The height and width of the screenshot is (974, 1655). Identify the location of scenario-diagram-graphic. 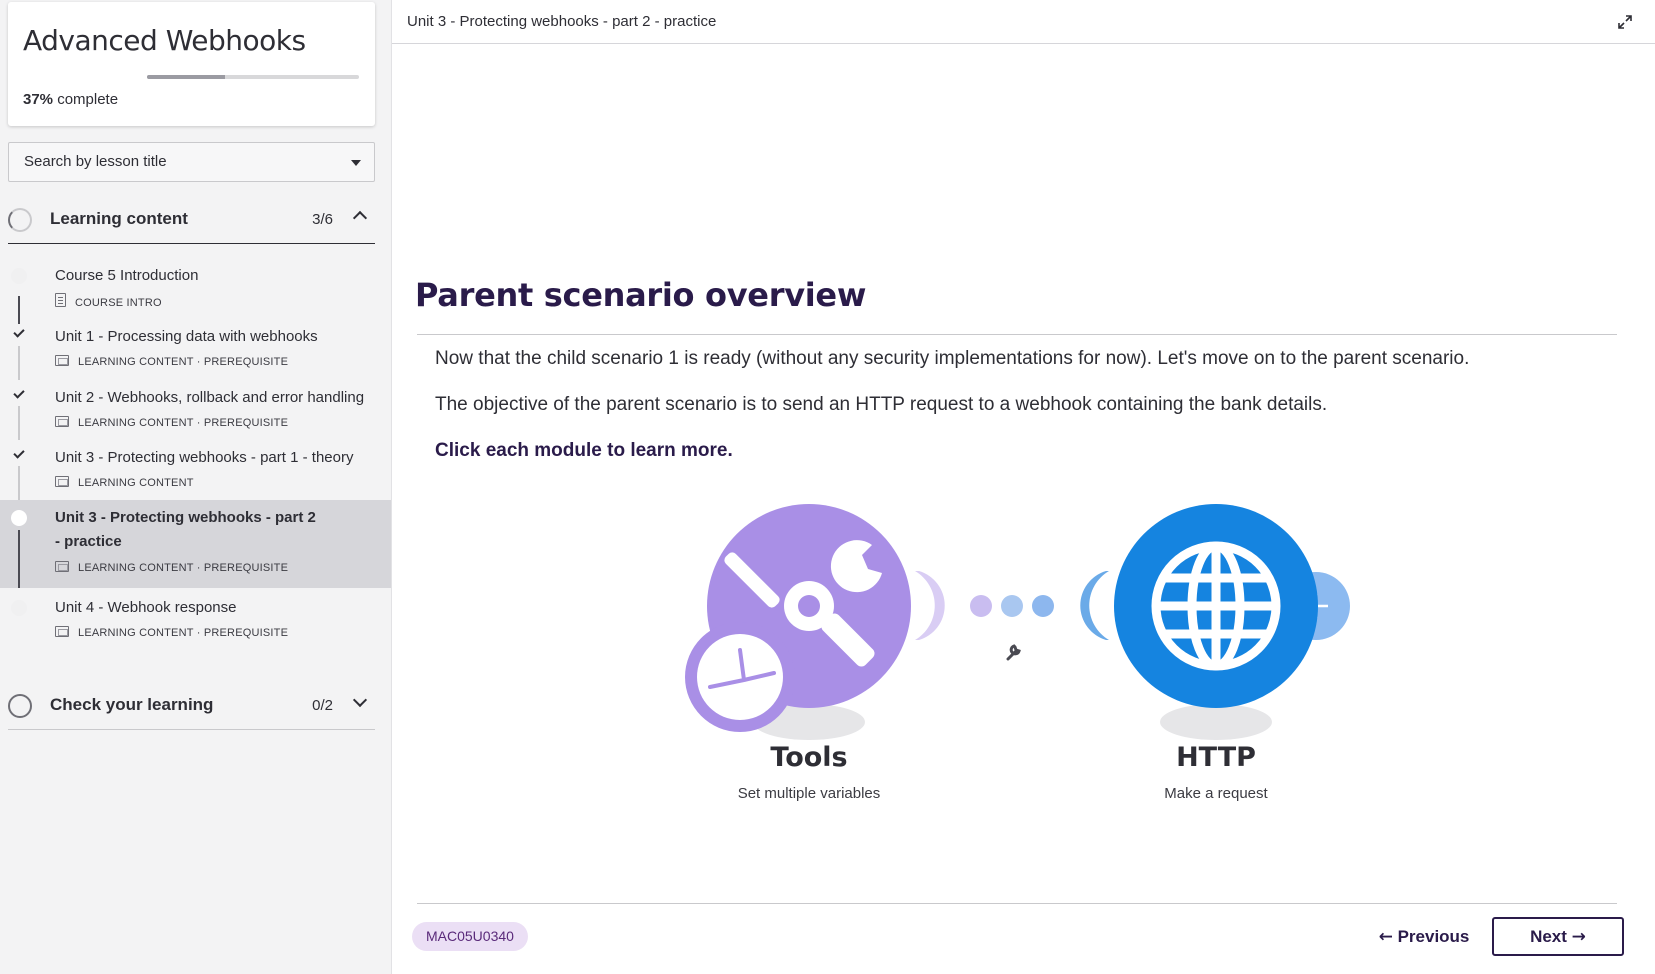
(1017, 622).